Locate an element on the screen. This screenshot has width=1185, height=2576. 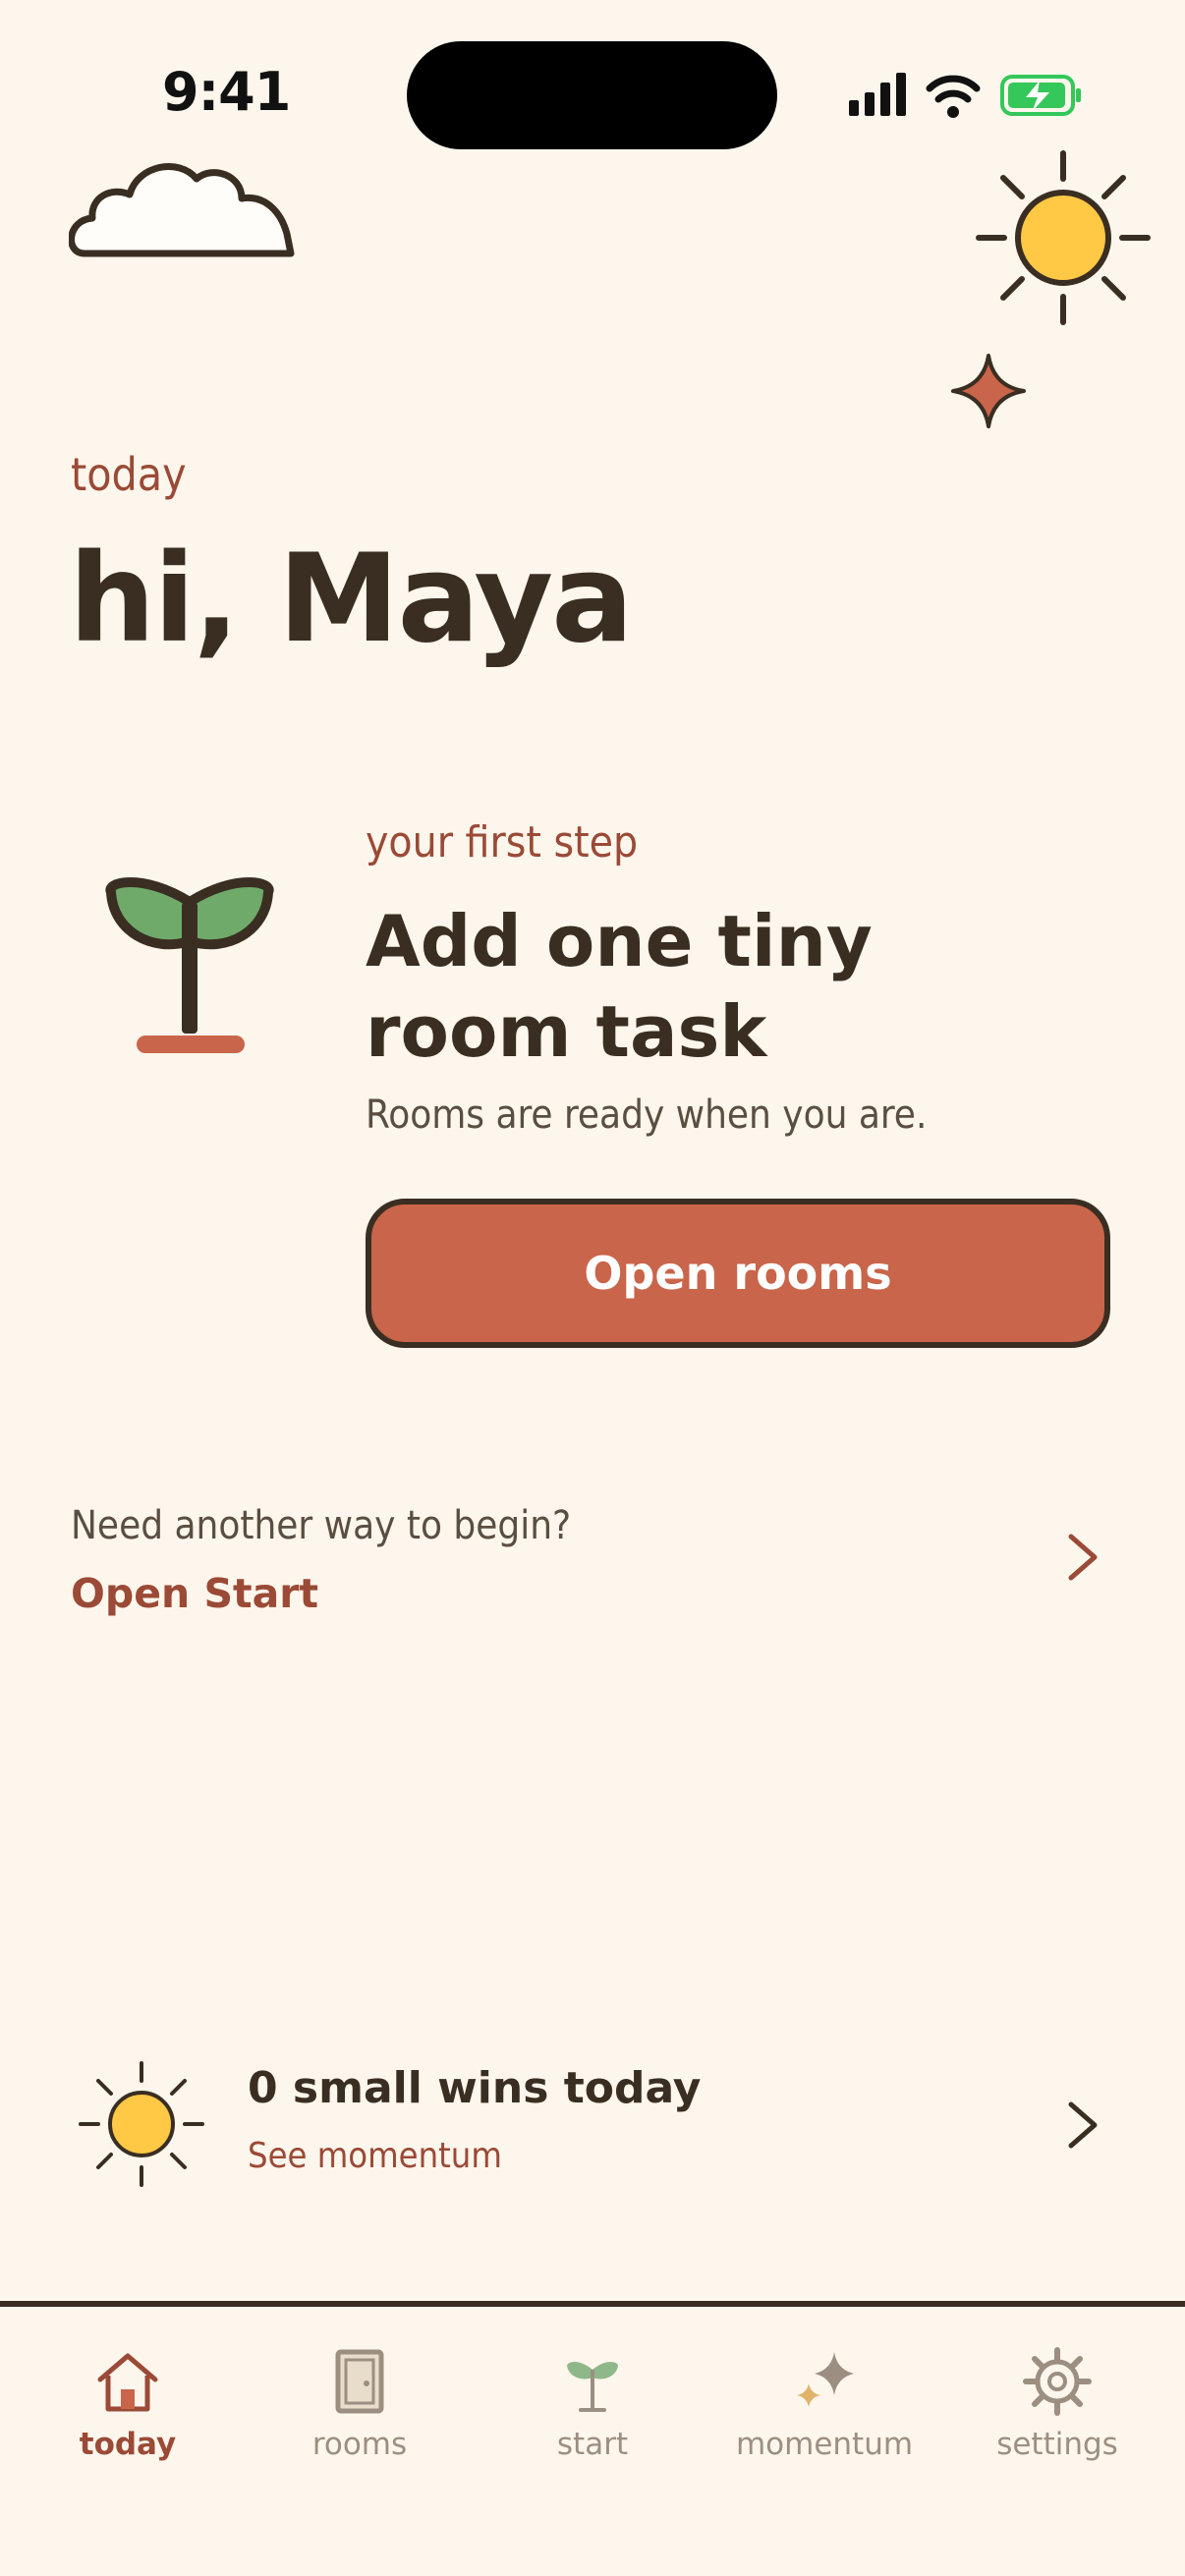
home-icon is located at coordinates (128, 2382).